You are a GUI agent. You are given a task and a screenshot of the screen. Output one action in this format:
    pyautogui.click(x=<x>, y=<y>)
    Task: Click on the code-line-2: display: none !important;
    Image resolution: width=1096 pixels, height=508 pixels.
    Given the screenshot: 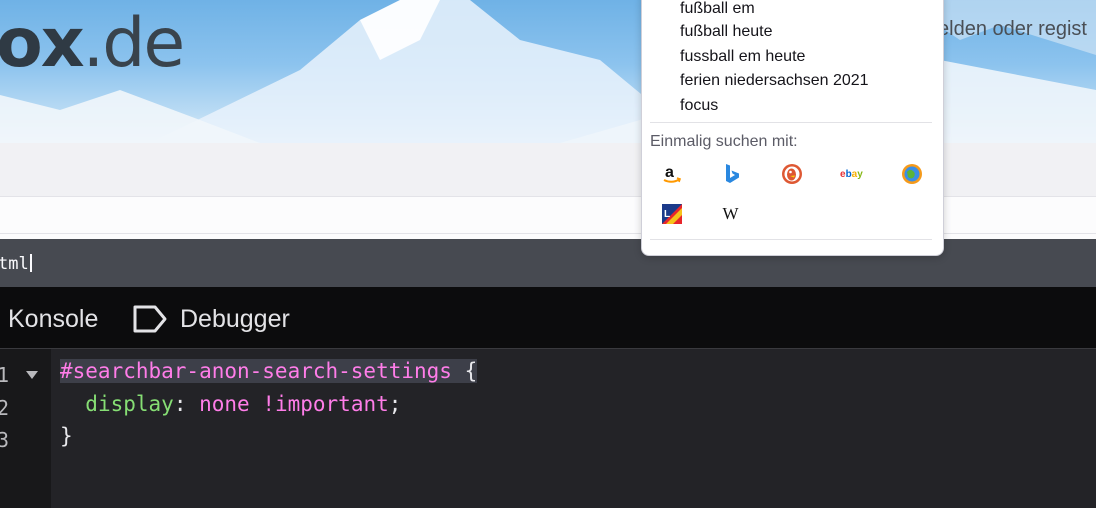 What is the action you would take?
    pyautogui.click(x=230, y=404)
    